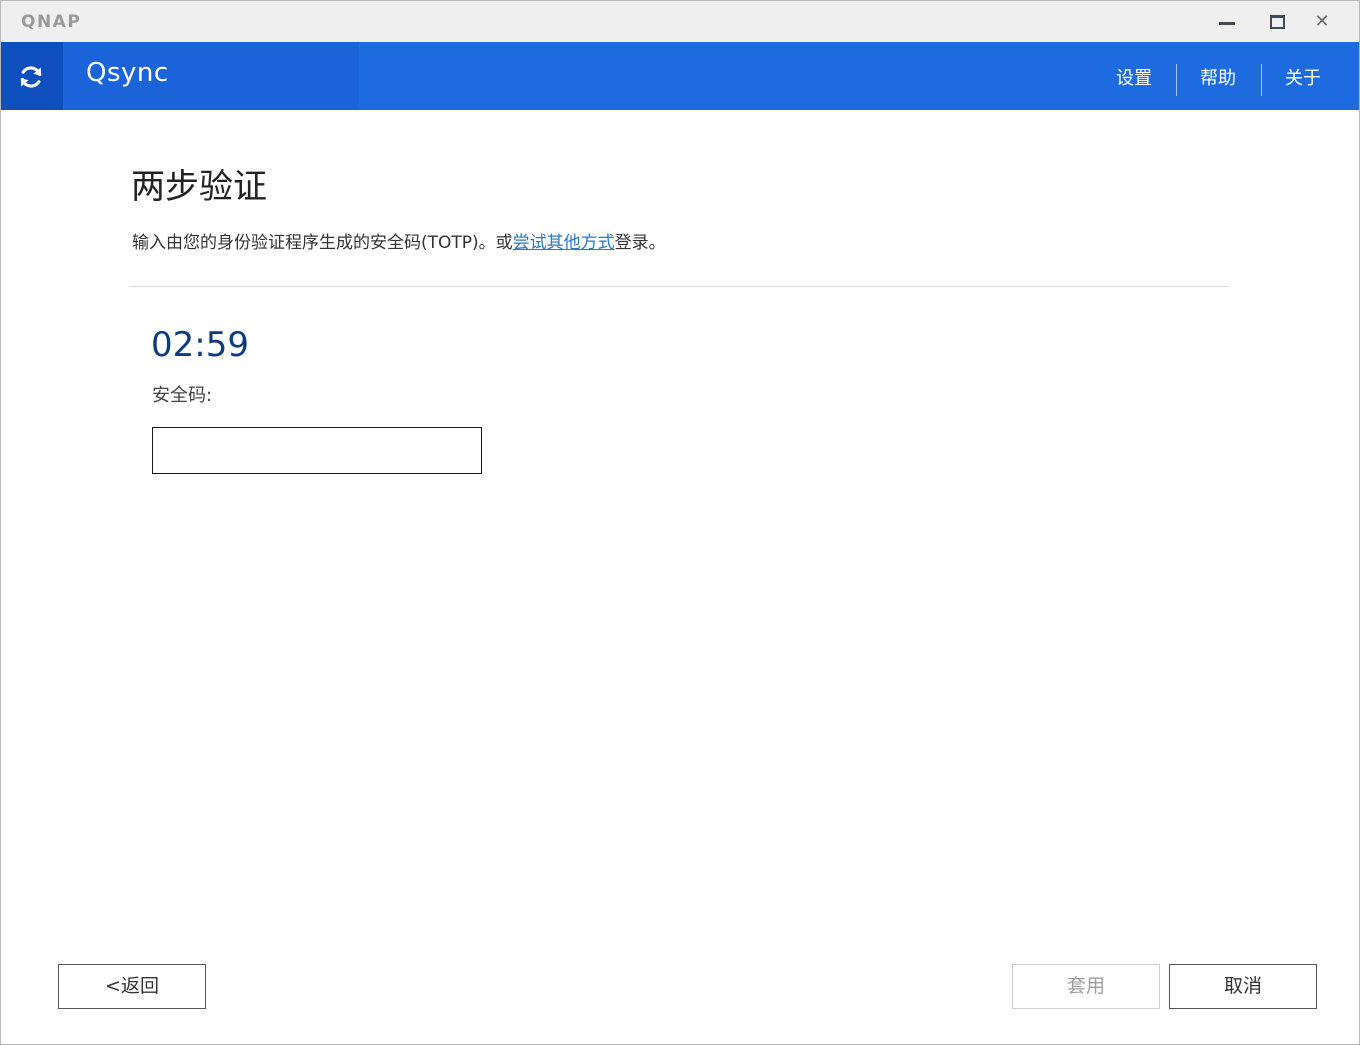 The height and width of the screenshot is (1045, 1360). I want to click on back-button: <返回, so click(132, 986).